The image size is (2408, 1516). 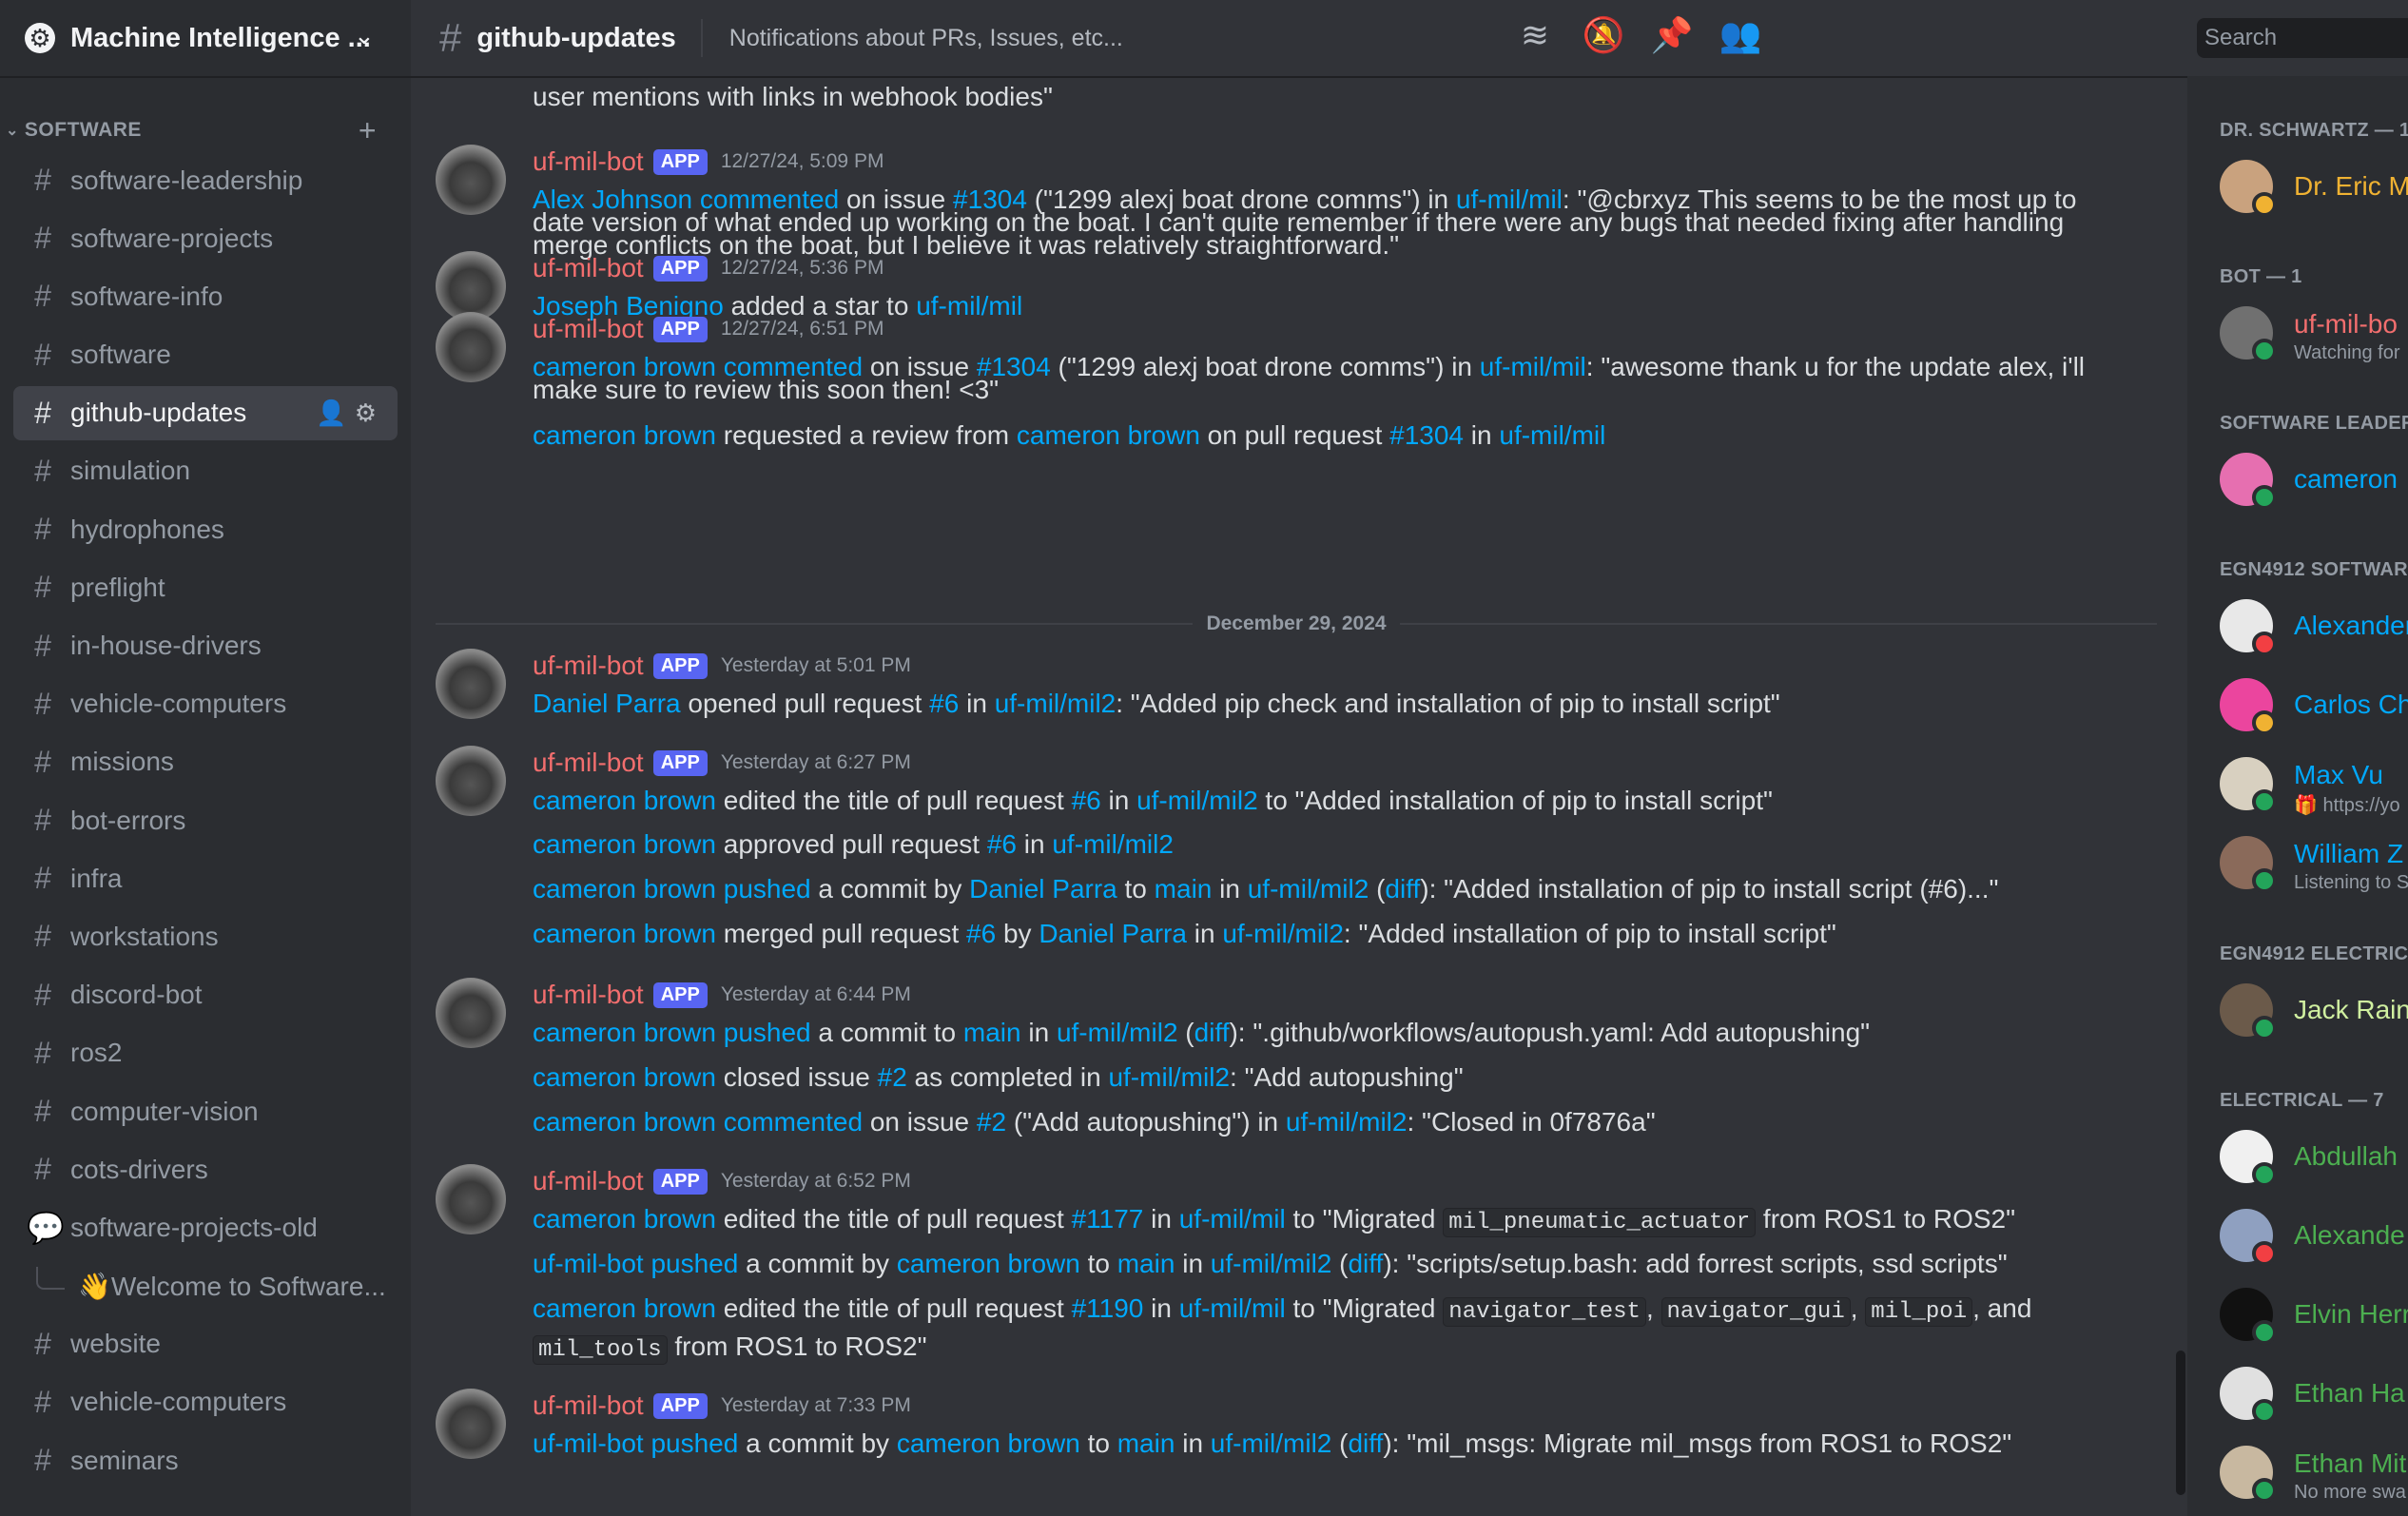 What do you see at coordinates (335, 412) in the screenshot?
I see `invite-icon: 👤` at bounding box center [335, 412].